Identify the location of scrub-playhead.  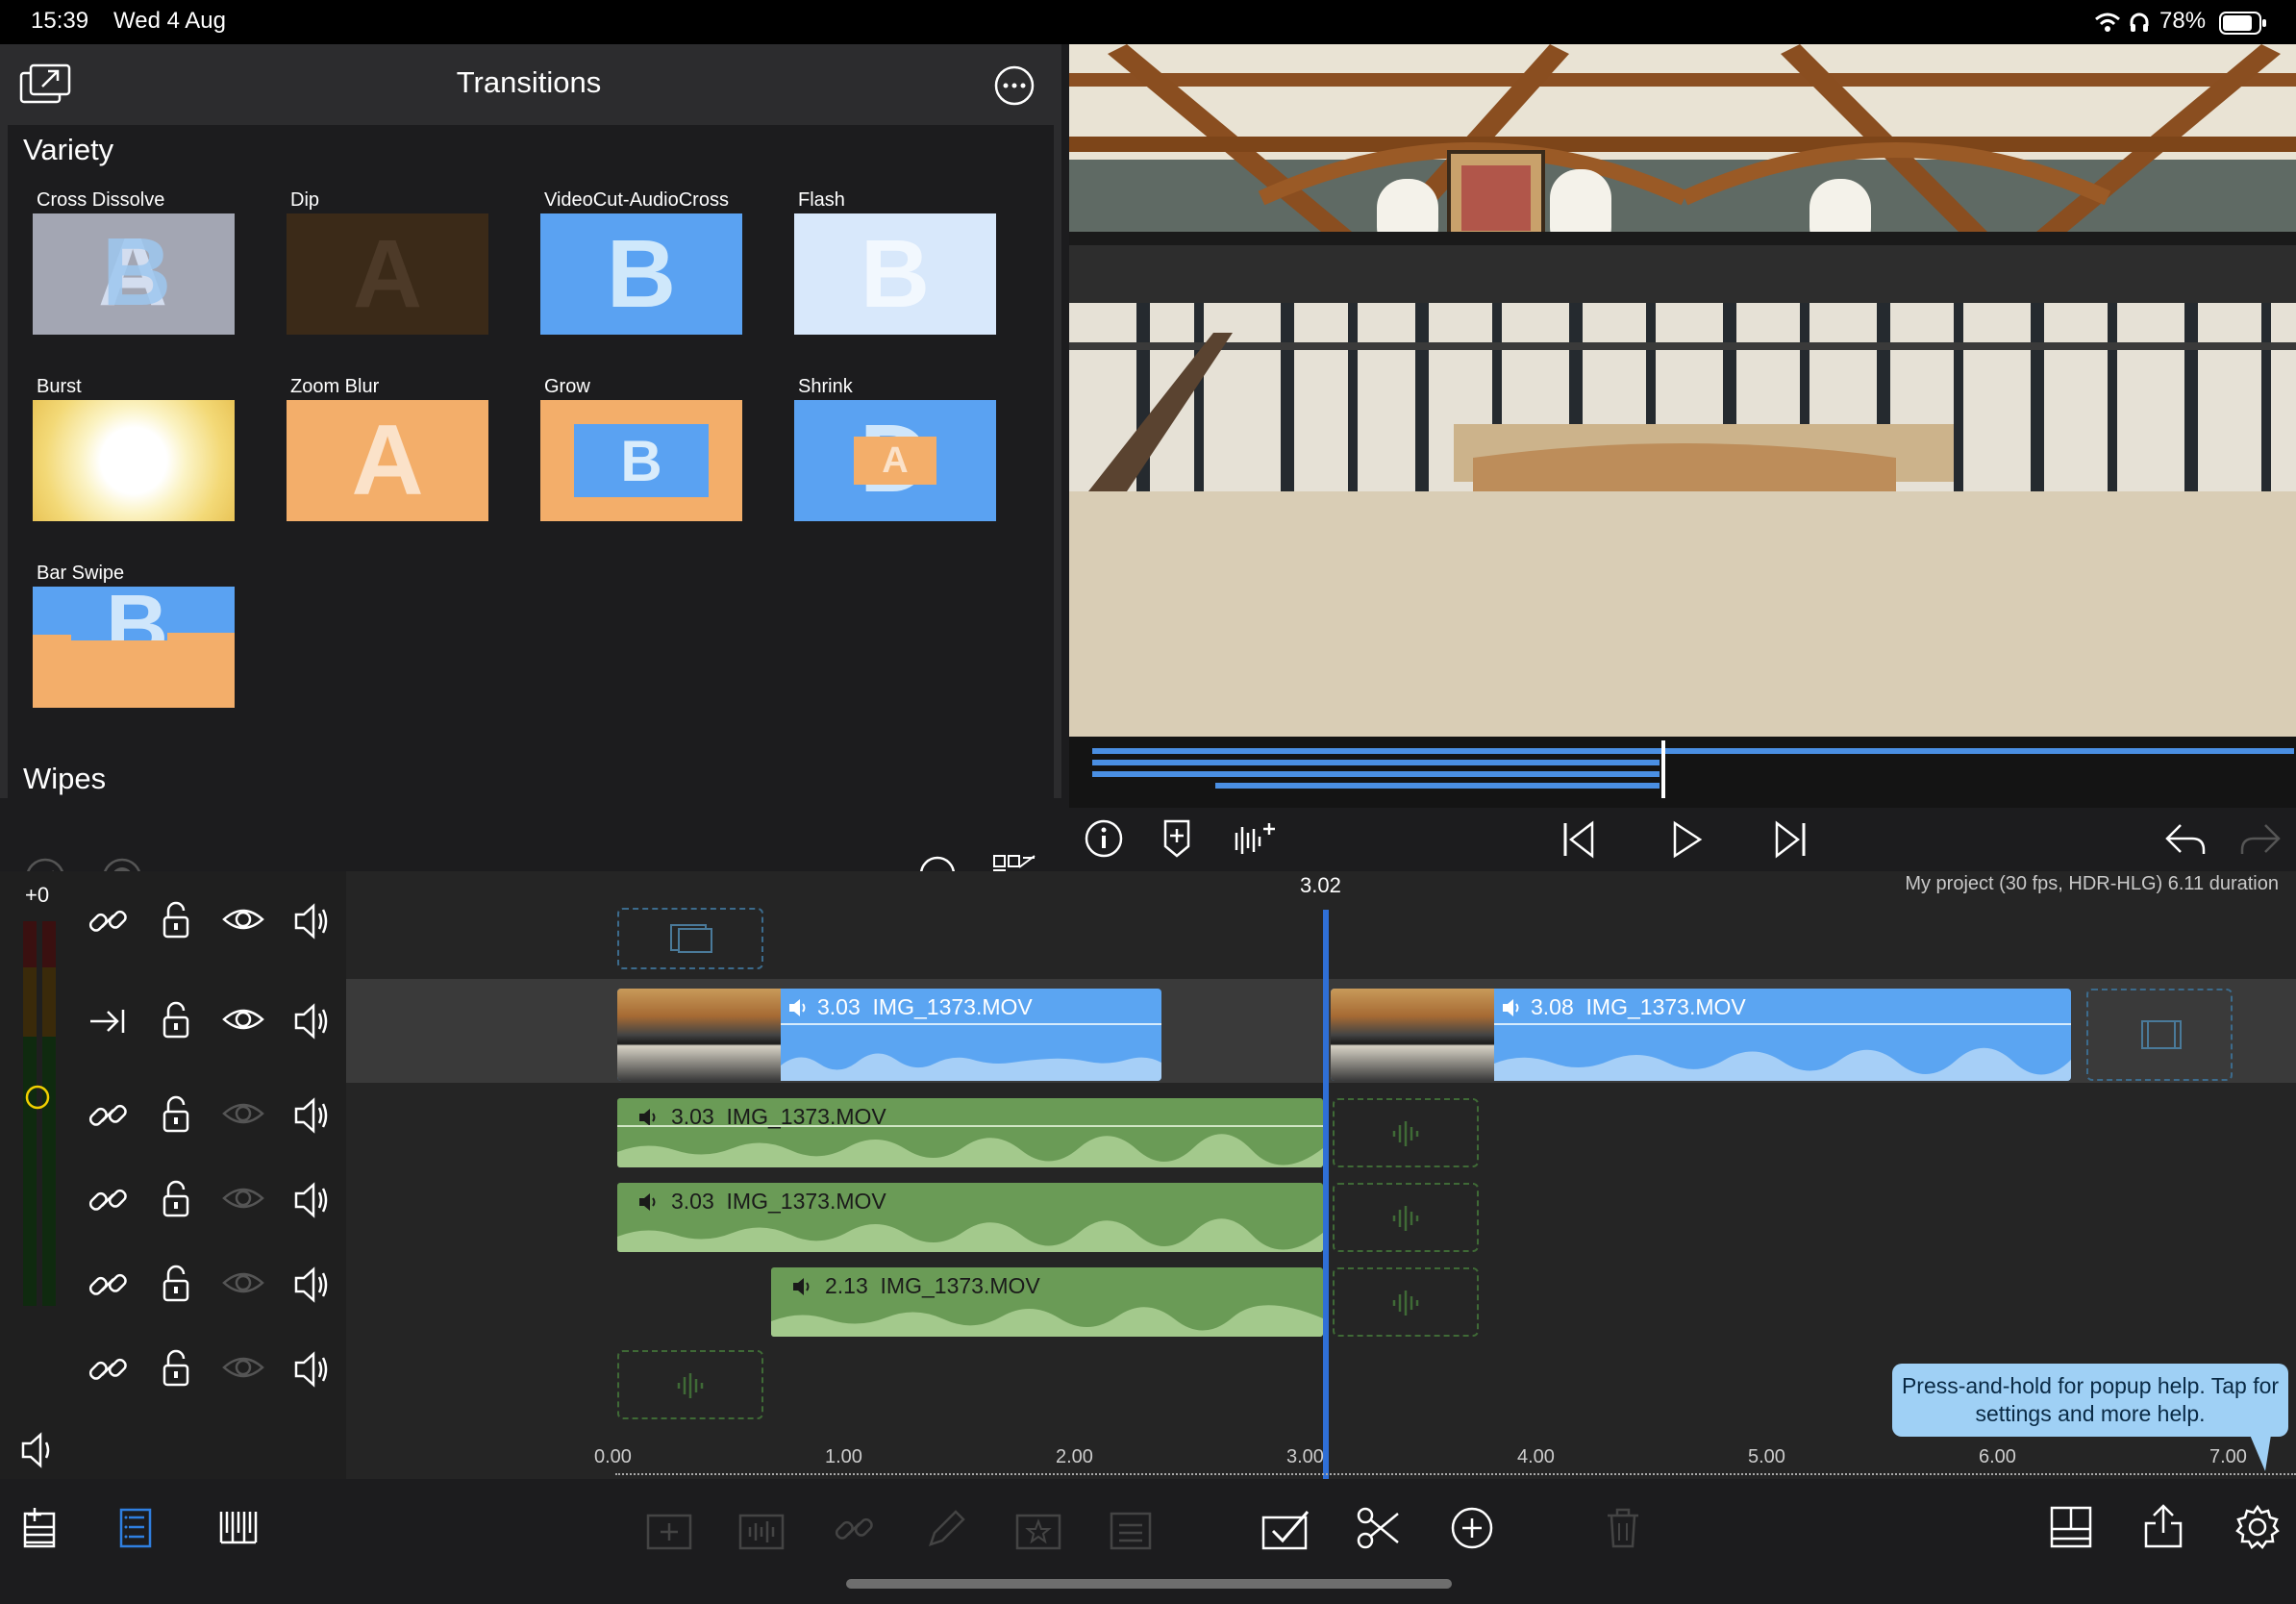
(1663, 769).